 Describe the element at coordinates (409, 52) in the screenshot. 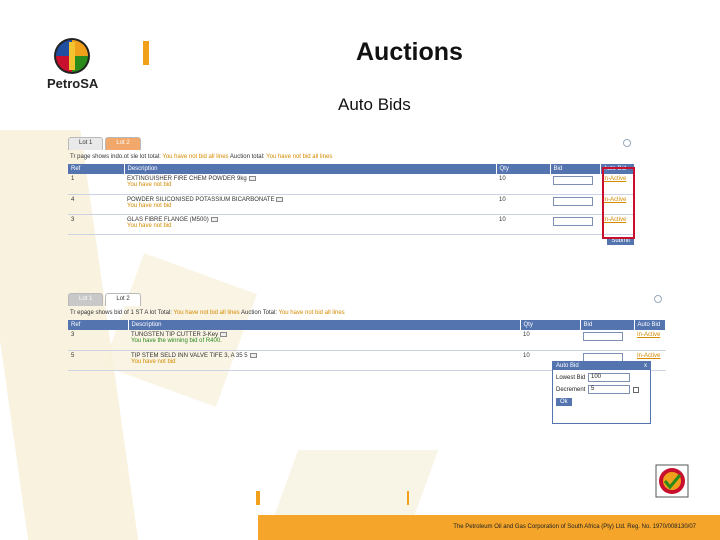

I see `page-title: Auctions` at that location.